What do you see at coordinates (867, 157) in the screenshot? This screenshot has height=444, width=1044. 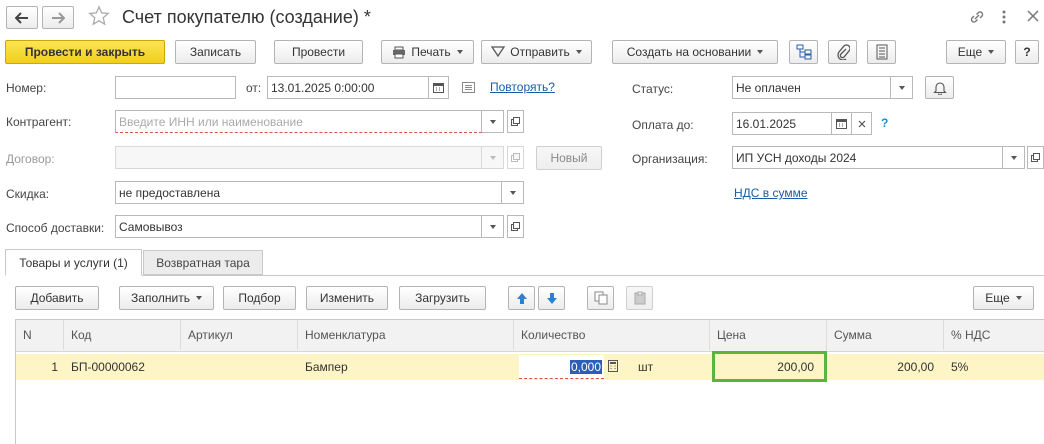 I see `organization-input: ИП УСН доходы 2024` at bounding box center [867, 157].